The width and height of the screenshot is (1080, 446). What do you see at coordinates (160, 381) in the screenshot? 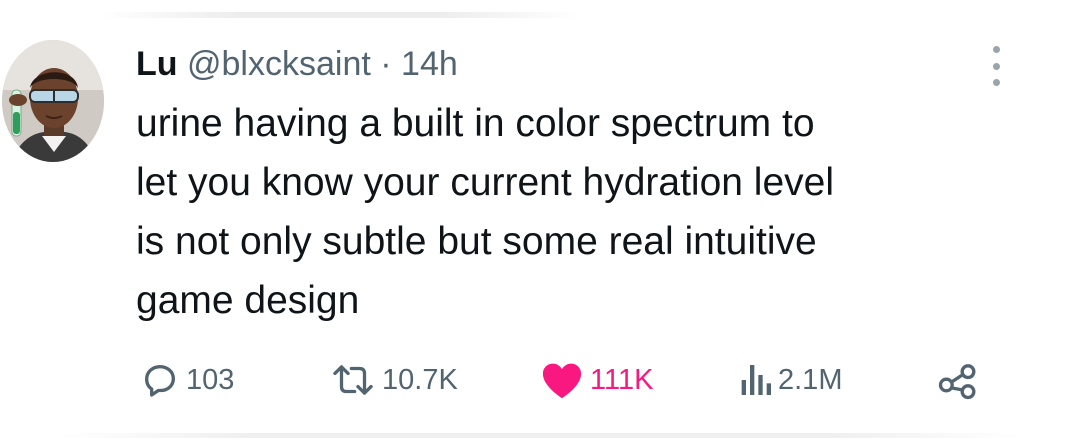
I see `reply-icon` at bounding box center [160, 381].